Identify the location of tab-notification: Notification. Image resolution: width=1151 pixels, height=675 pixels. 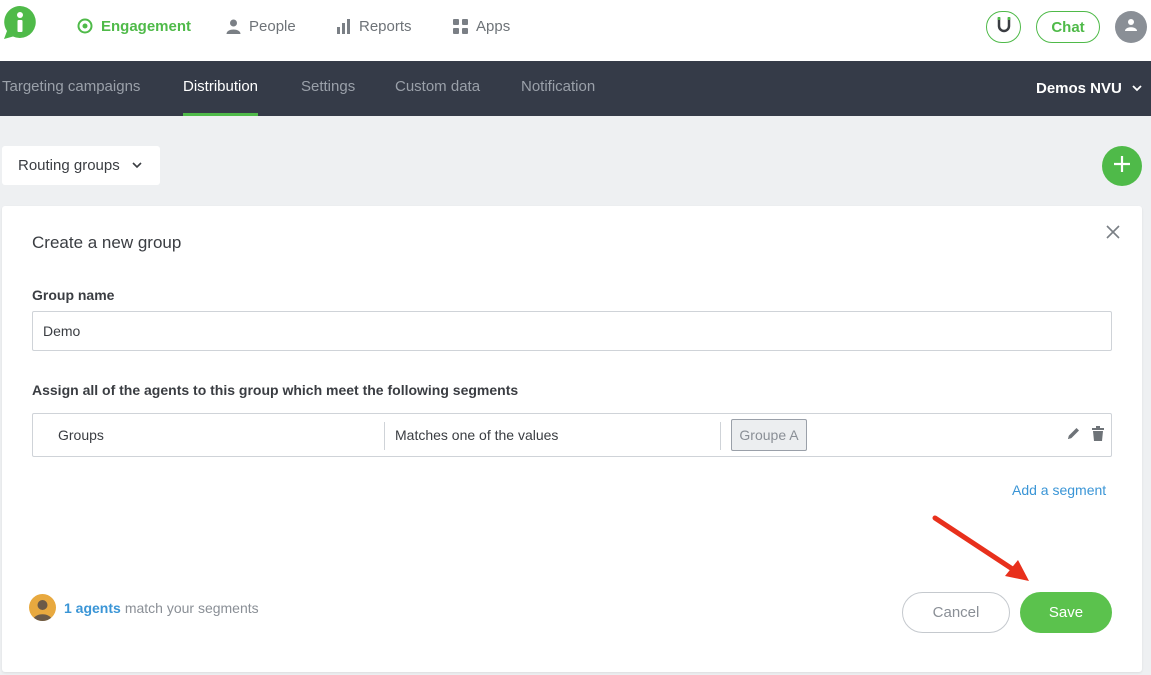
(558, 88).